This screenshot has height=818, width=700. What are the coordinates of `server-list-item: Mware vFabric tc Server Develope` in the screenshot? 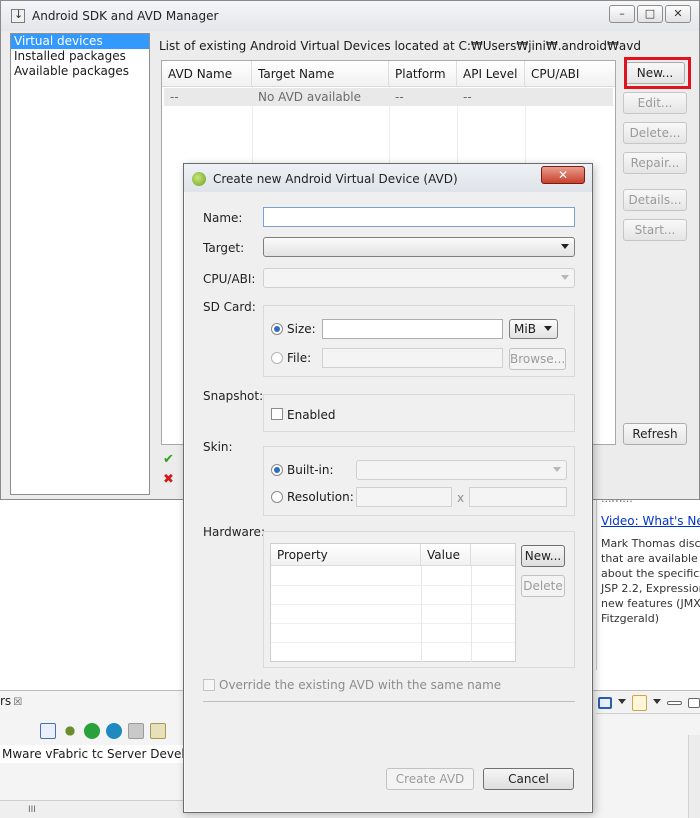 It's located at (96, 754).